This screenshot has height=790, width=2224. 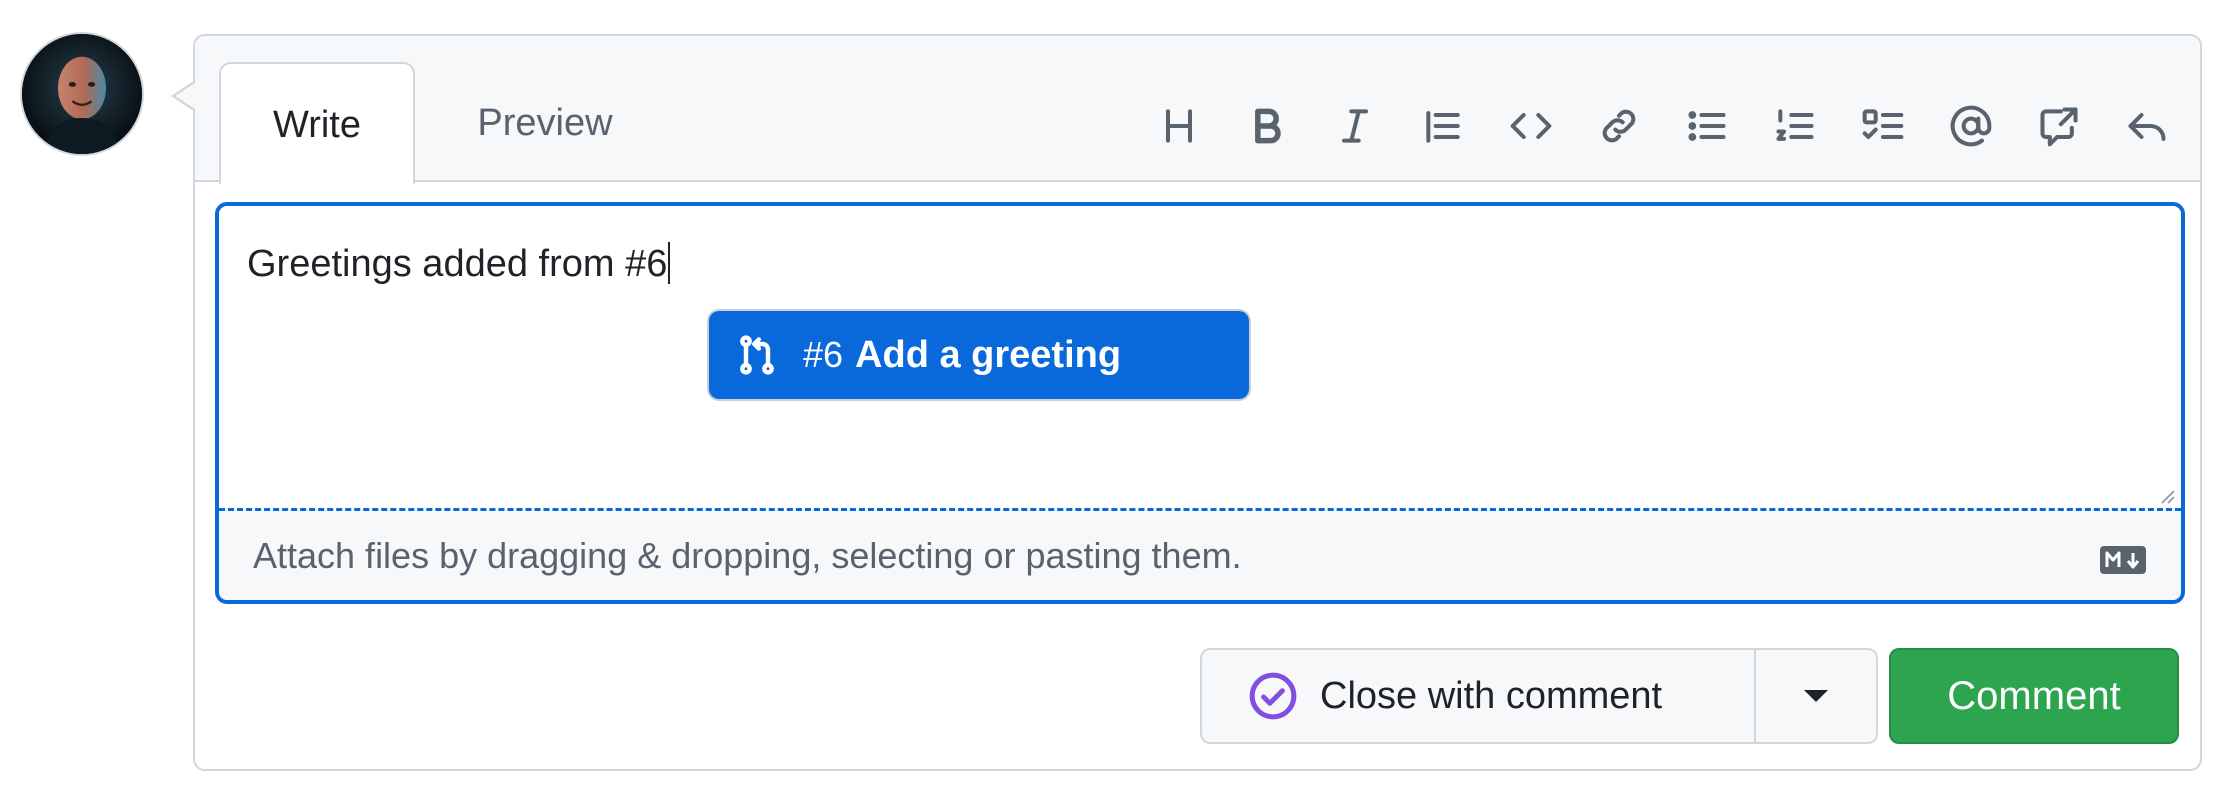 What do you see at coordinates (1491, 695) in the screenshot?
I see `close-with-comment-label: Close with comment` at bounding box center [1491, 695].